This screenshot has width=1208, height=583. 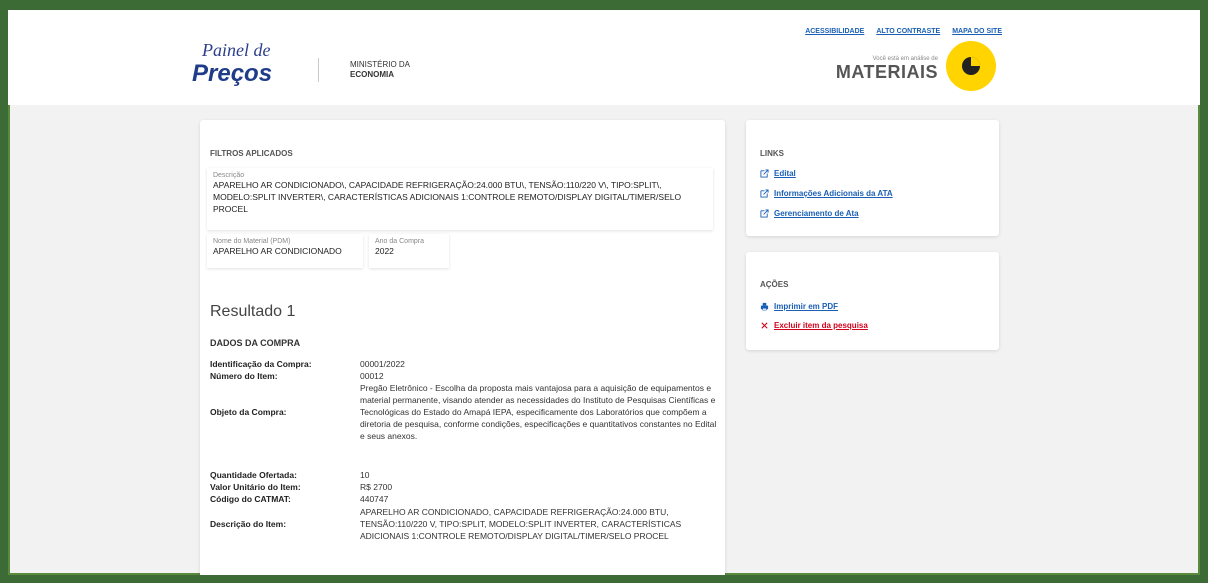 What do you see at coordinates (384, 251) in the screenshot?
I see `purchase-year-value: 2022` at bounding box center [384, 251].